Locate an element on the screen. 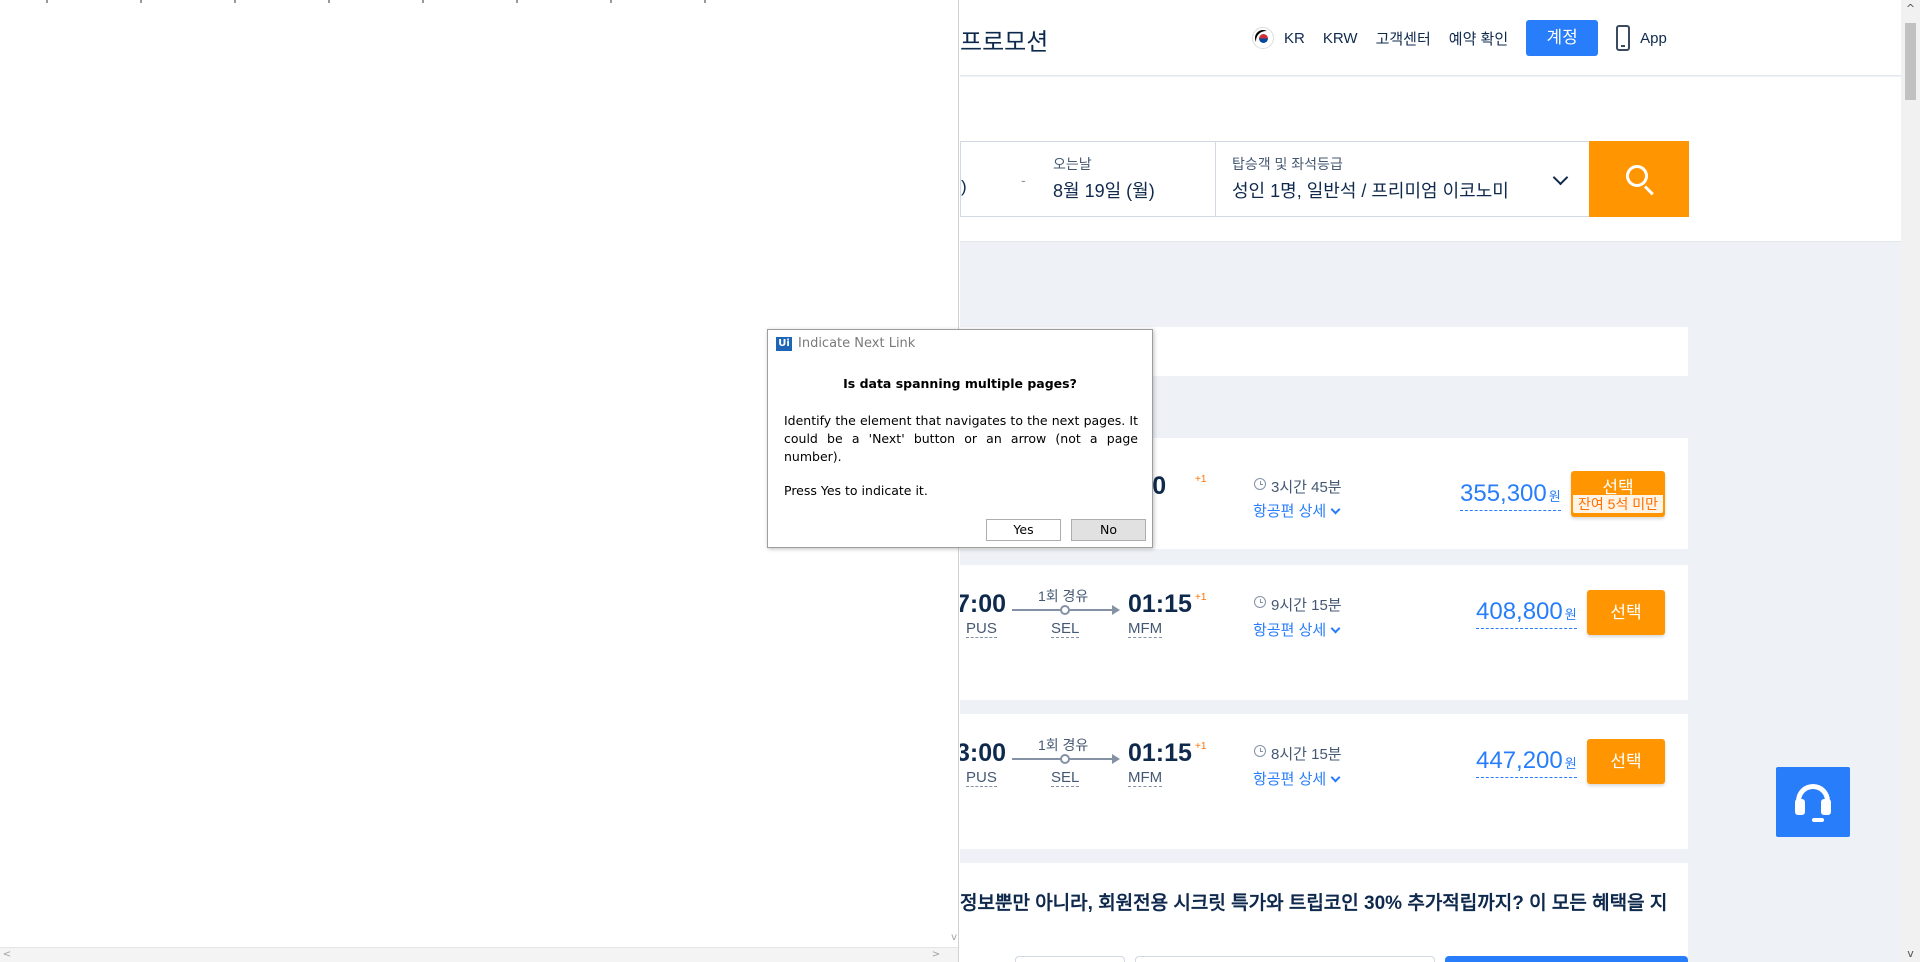 The height and width of the screenshot is (962, 1920). return-date-label: 오는날 is located at coordinates (1072, 164).